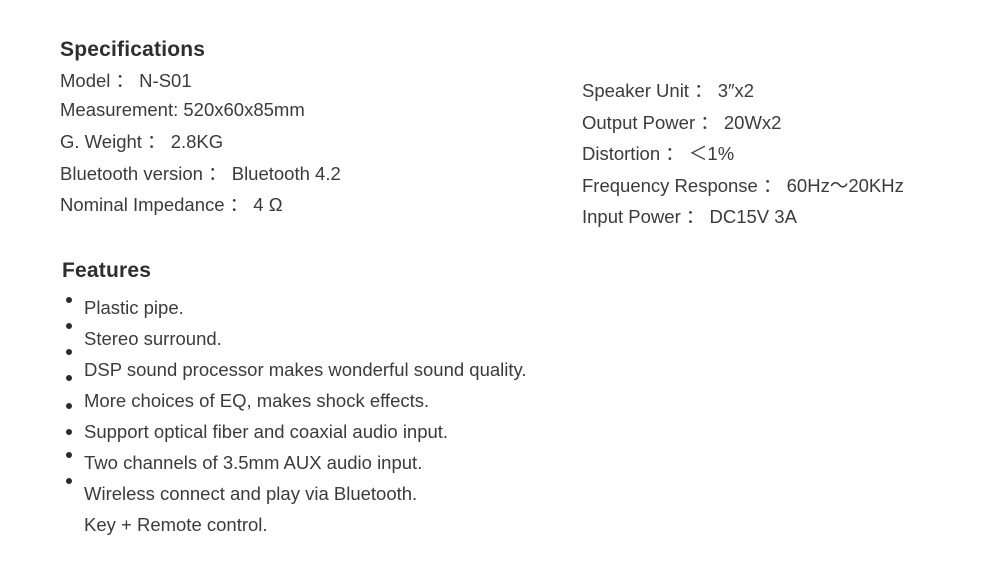 Image resolution: width=1000 pixels, height=573 pixels. Describe the element at coordinates (251, 493) in the screenshot. I see `list-item: Wireless connect and play via Bluetooth.` at that location.